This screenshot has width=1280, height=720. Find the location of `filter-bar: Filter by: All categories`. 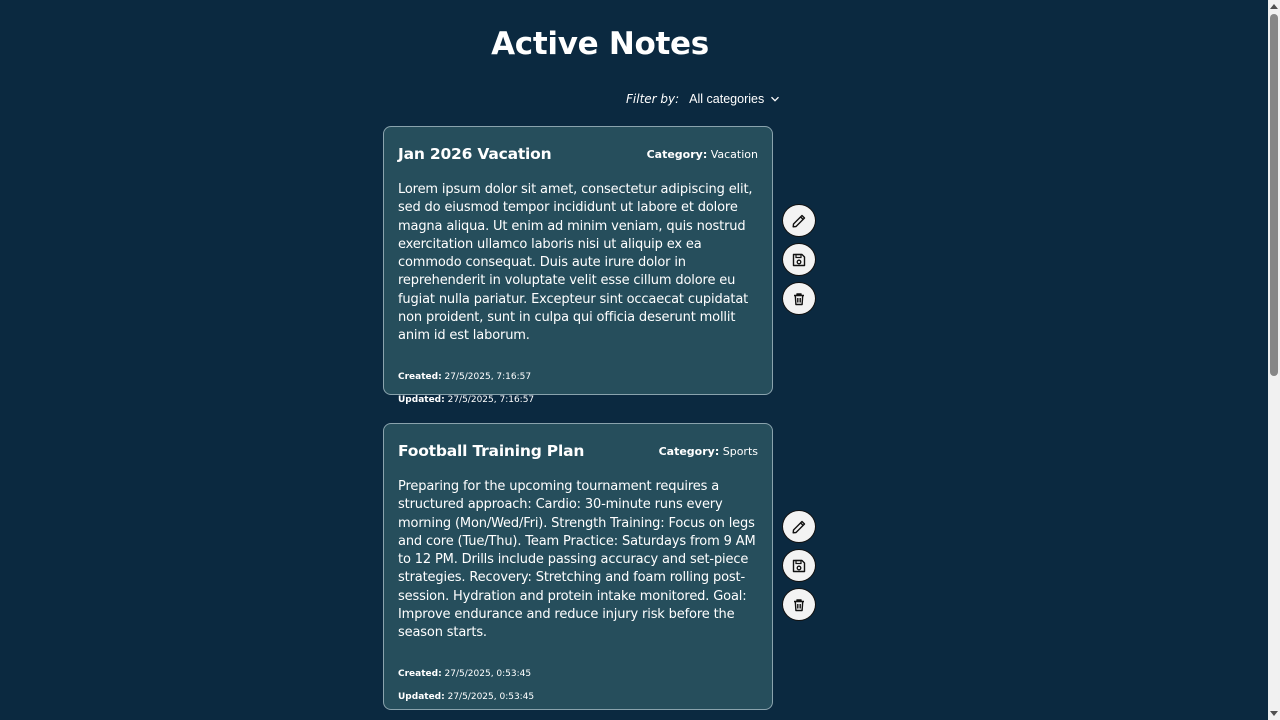

filter-bar: Filter by: All categories is located at coordinates (703, 99).